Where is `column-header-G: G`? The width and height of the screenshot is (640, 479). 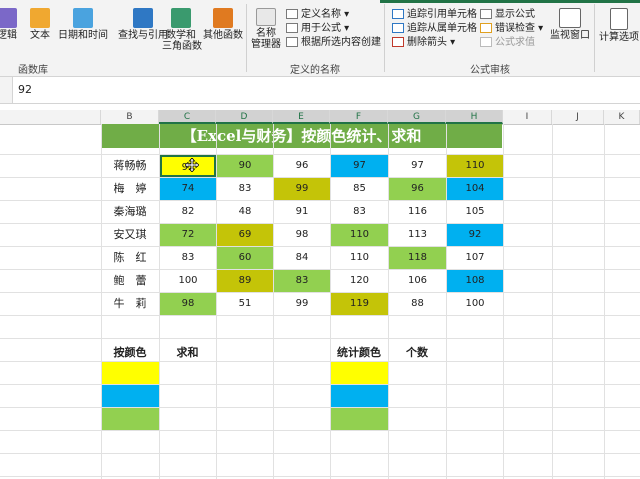 column-header-G: G is located at coordinates (417, 117).